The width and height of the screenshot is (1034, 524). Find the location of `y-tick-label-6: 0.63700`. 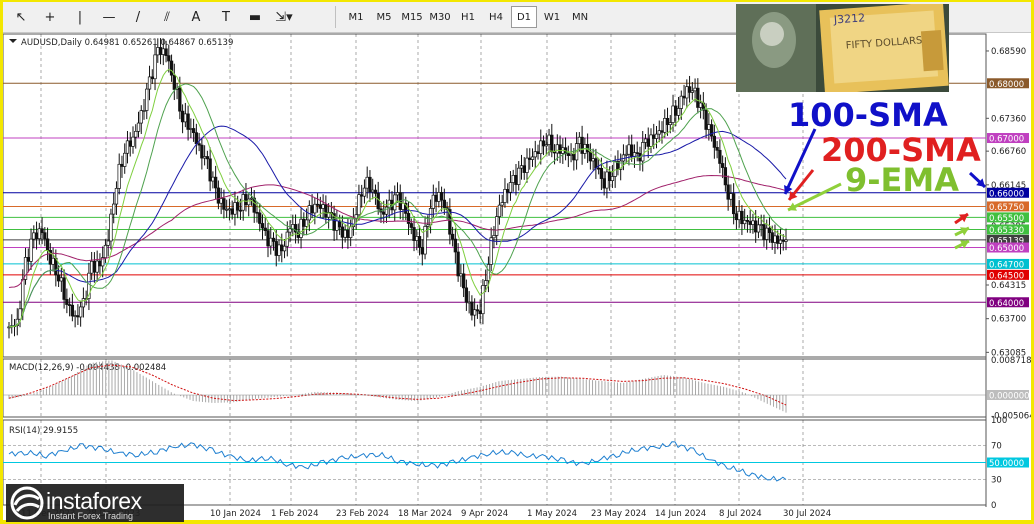

y-tick-label-6: 0.63700 is located at coordinates (1008, 320).